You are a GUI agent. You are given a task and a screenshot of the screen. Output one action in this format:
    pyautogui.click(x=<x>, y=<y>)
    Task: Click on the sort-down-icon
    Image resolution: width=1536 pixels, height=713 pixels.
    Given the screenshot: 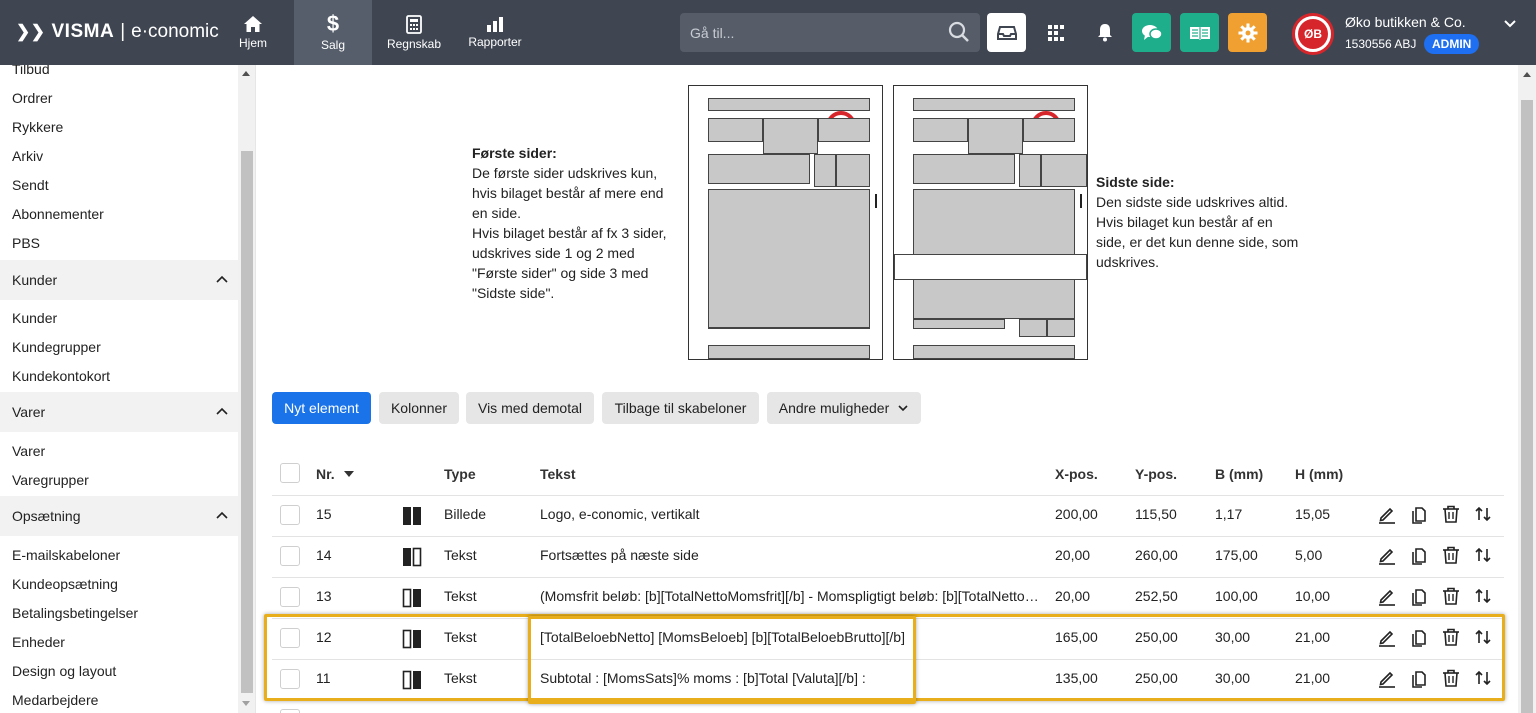 What is the action you would take?
    pyautogui.click(x=348, y=474)
    